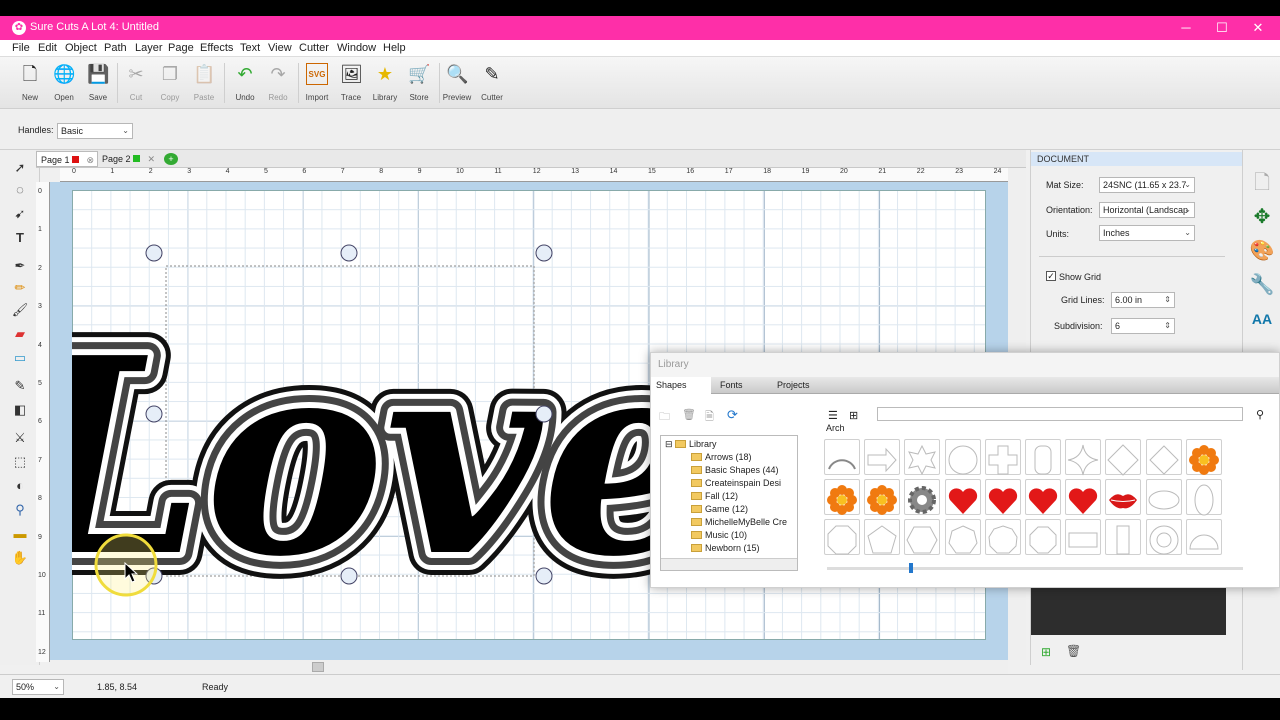 Image resolution: width=1280 pixels, height=720 pixels. What do you see at coordinates (1260, 414) in the screenshot?
I see `search-icon: ⚲` at bounding box center [1260, 414].